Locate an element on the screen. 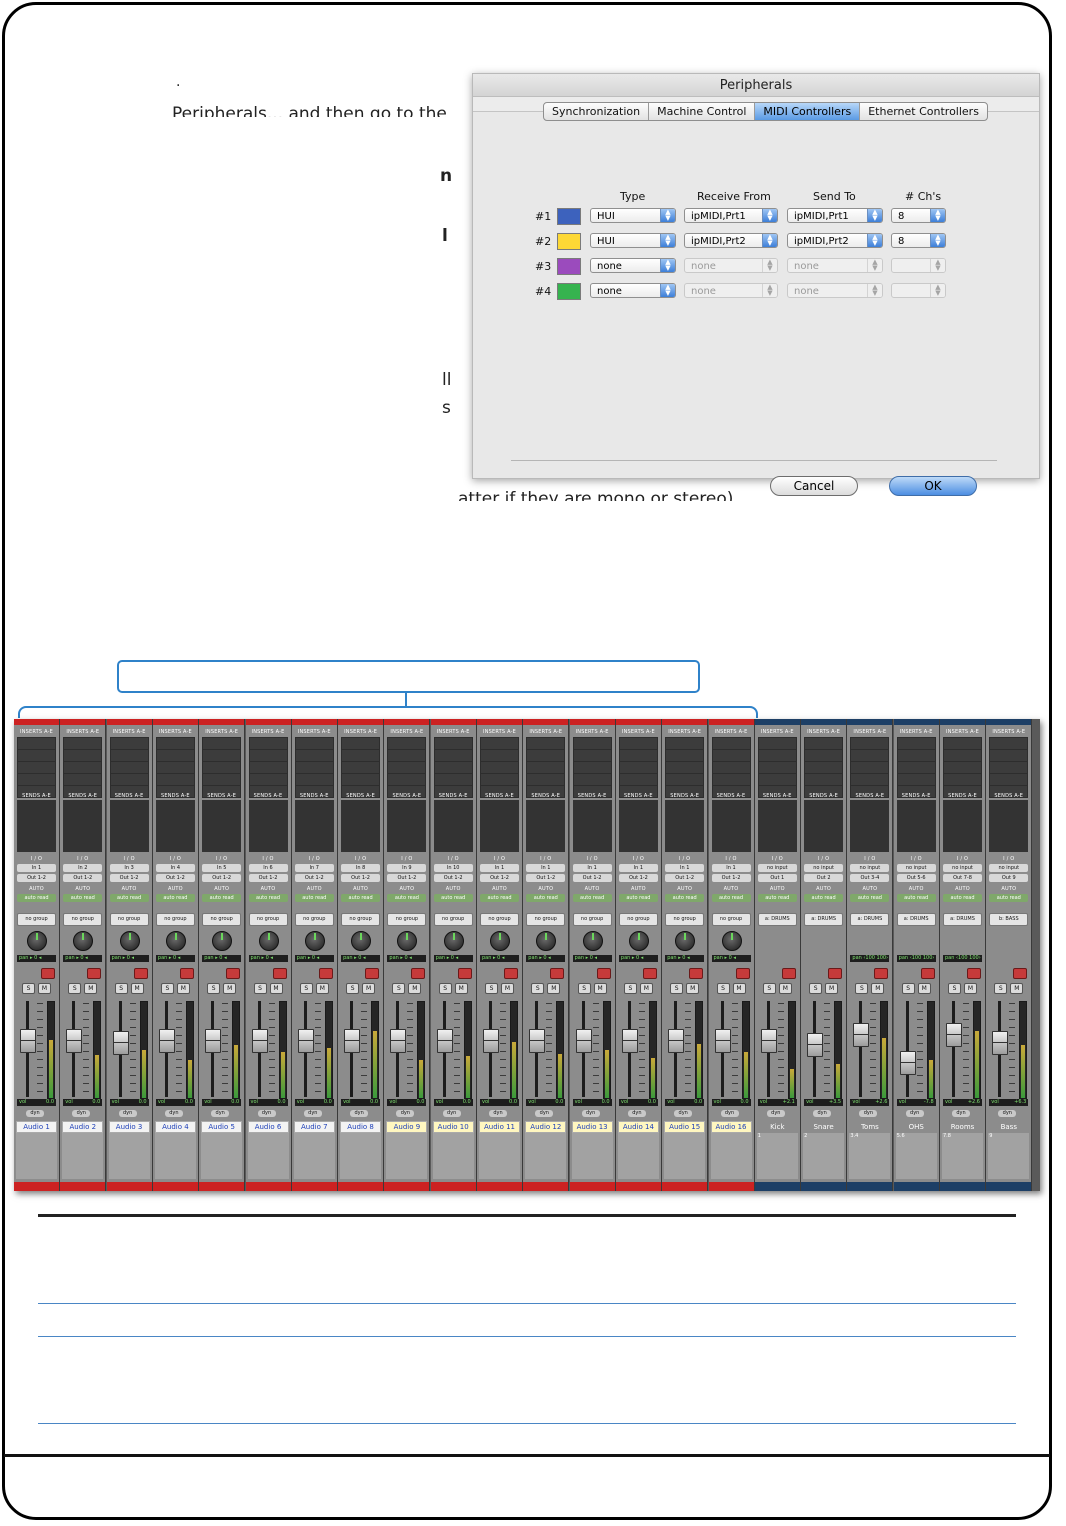  track-name: Audio 6 is located at coordinates (268, 1127).